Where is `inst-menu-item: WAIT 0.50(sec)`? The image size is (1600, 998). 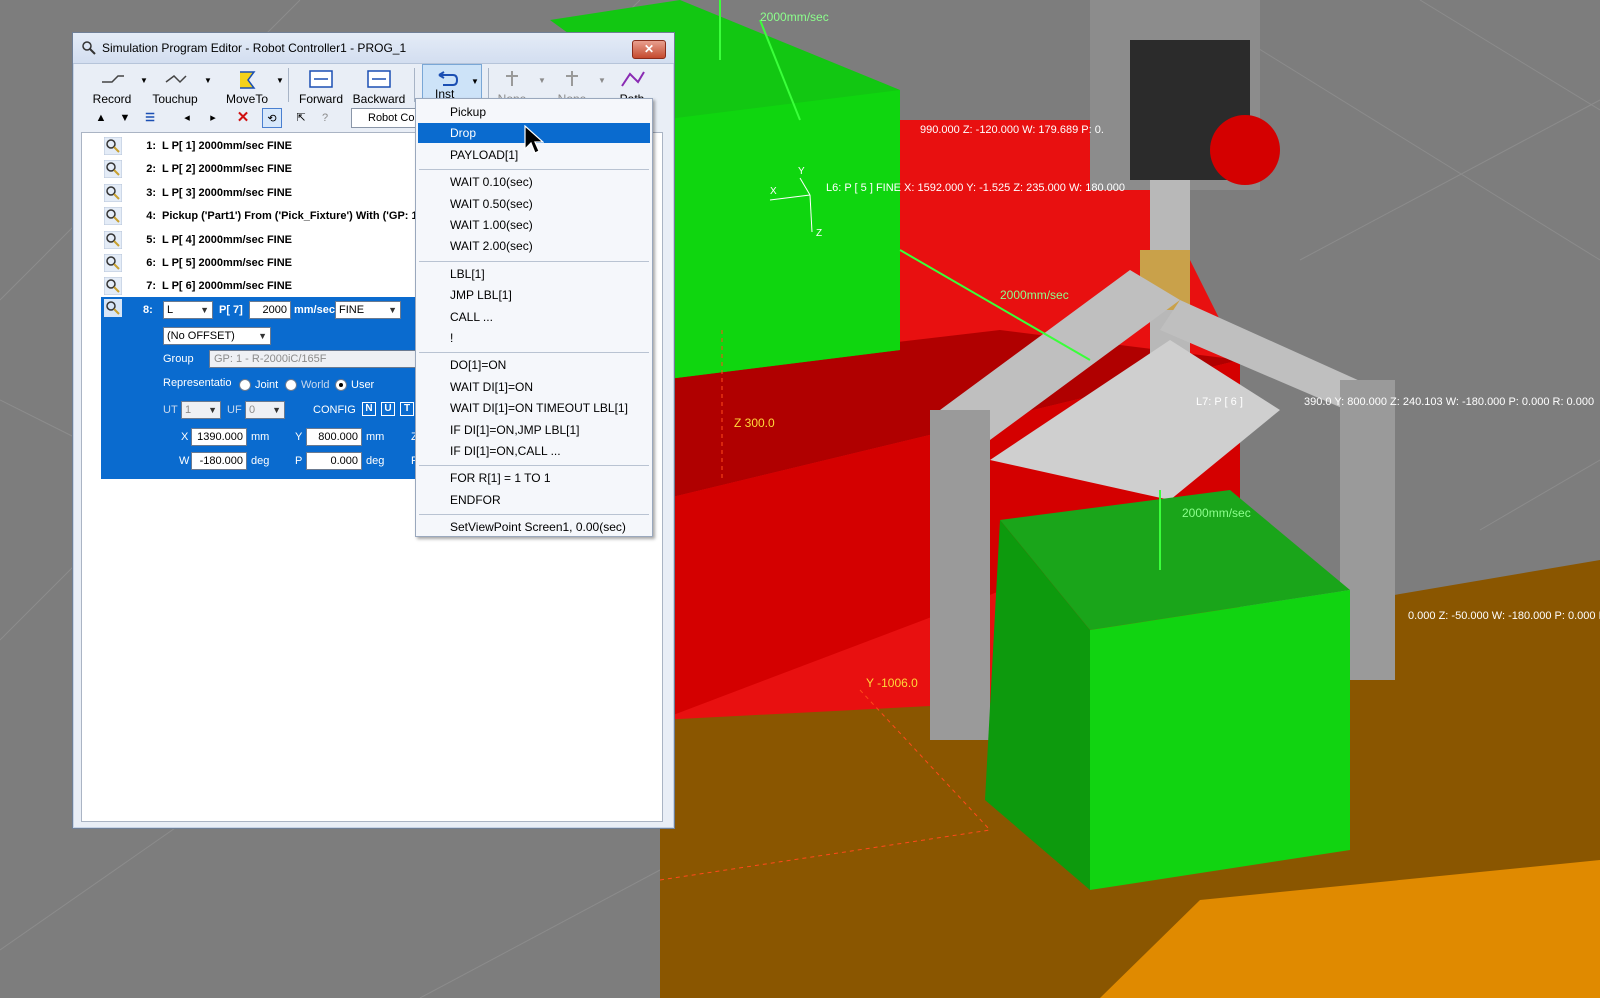
inst-menu-item: WAIT 0.50(sec) is located at coordinates (534, 204).